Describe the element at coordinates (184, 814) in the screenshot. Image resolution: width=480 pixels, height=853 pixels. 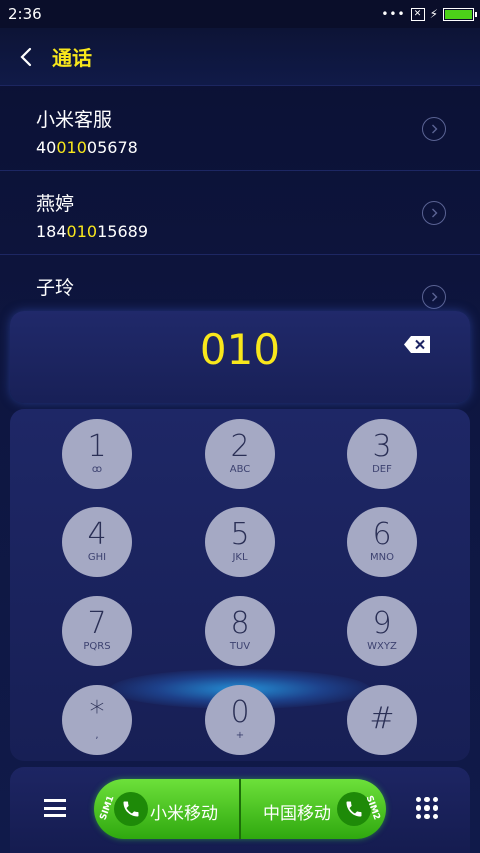
I see `sim1-label: 小米移动` at that location.